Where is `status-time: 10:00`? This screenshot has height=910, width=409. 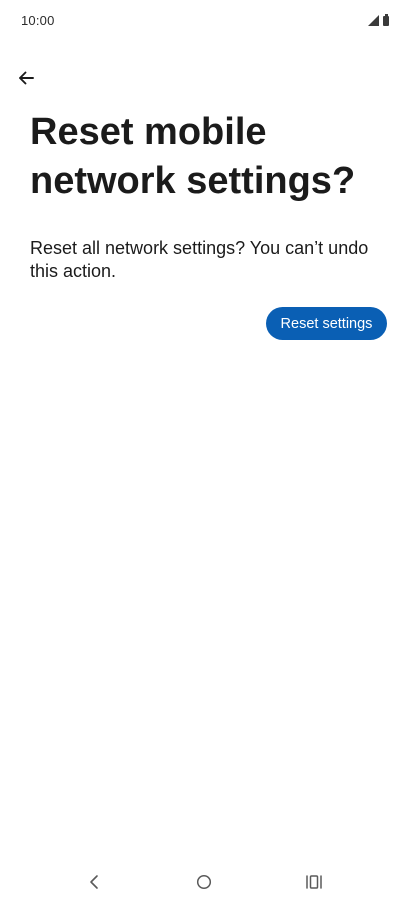
status-time: 10:00 is located at coordinates (38, 20).